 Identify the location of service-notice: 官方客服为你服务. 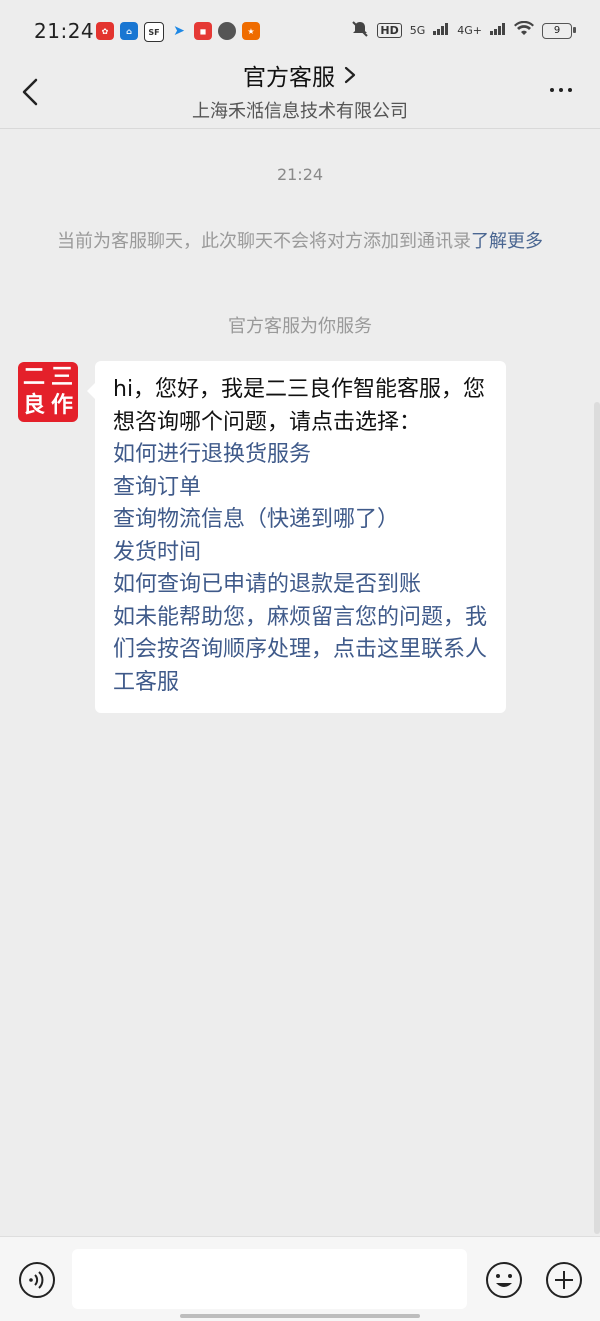
(300, 326).